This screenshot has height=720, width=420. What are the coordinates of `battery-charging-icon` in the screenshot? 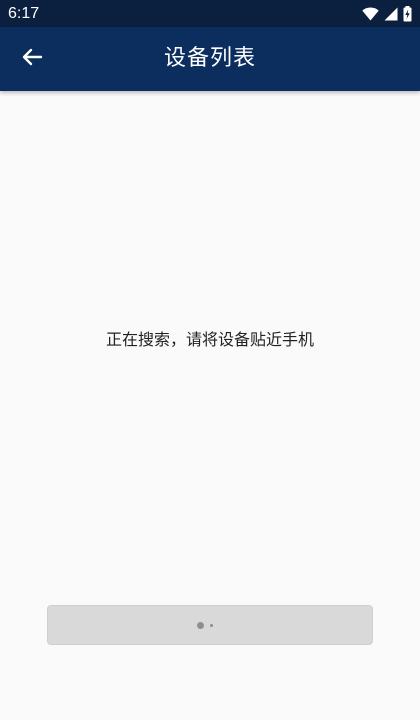 It's located at (407, 14).